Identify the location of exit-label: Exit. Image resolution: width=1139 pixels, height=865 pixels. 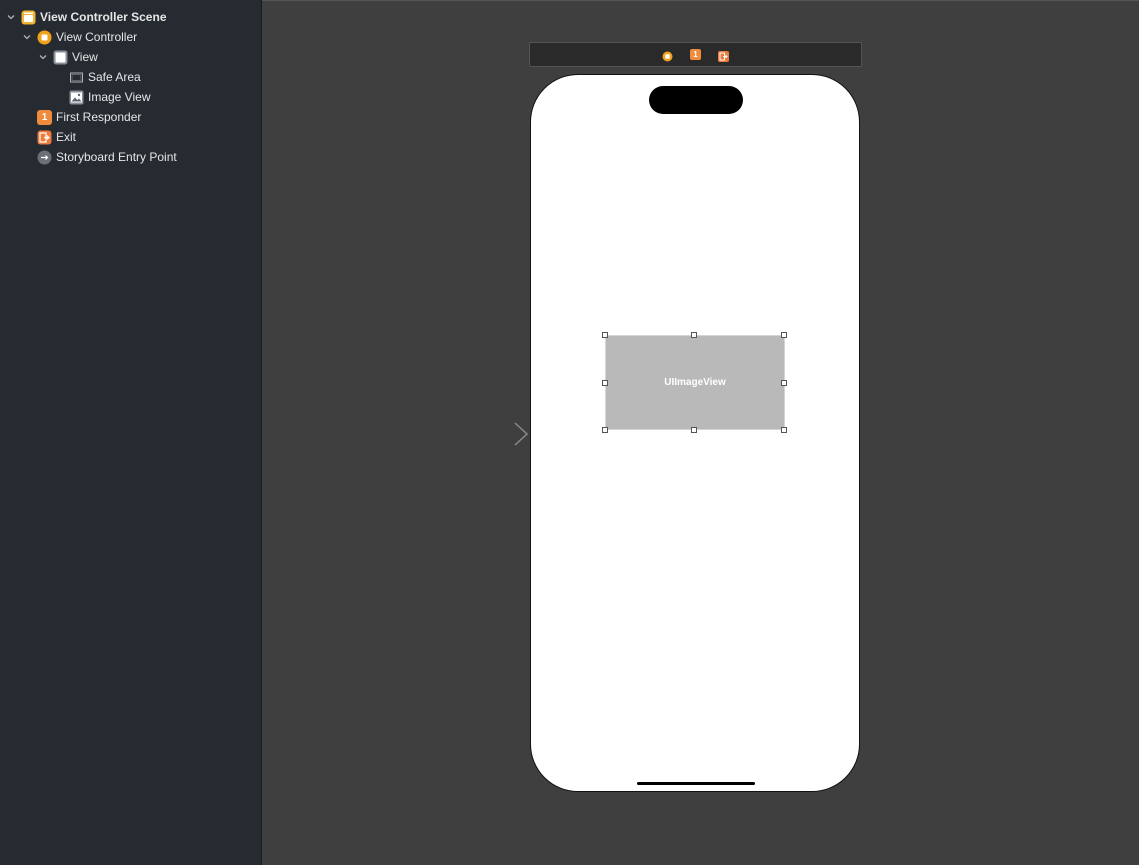
(66, 137).